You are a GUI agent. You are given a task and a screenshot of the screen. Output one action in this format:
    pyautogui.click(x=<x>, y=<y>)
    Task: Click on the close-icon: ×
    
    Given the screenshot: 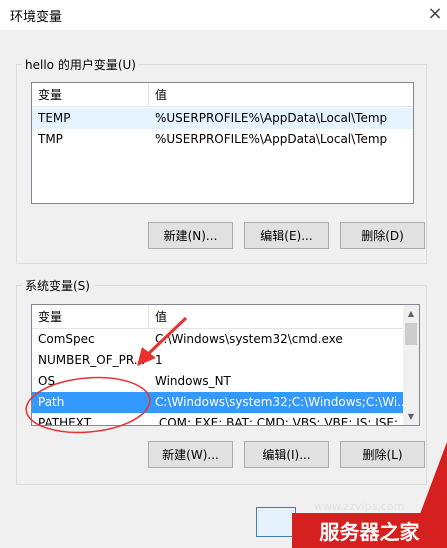 What is the action you would take?
    pyautogui.click(x=435, y=13)
    